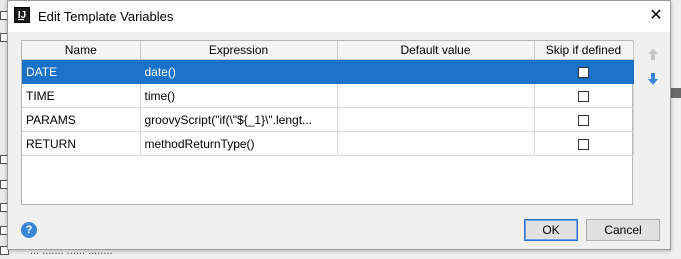 The width and height of the screenshot is (681, 259). Describe the element at coordinates (81, 95) in the screenshot. I see `variable-name-cell: TIME` at that location.